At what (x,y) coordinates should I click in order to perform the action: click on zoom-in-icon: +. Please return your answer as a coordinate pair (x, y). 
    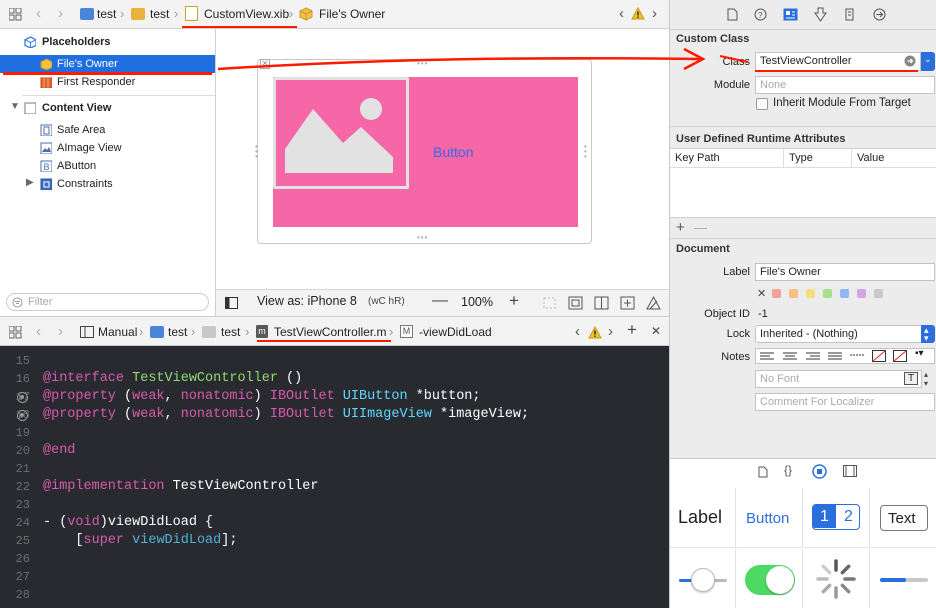
    Looking at the image, I should click on (514, 301).